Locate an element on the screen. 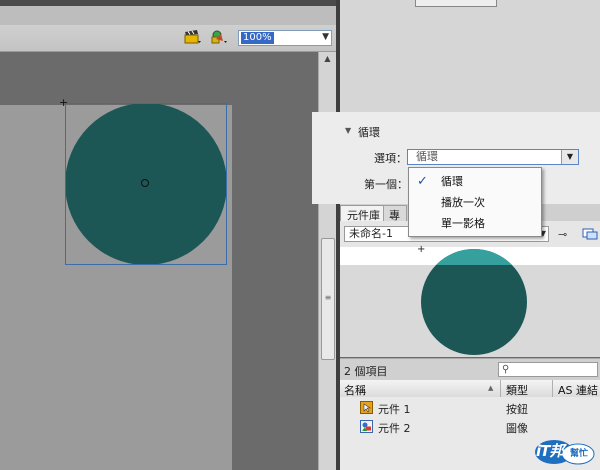 Image resolution: width=600 pixels, height=470 pixels. loop-options-menu: ✓ 循環 播放一次 單一影格 is located at coordinates (475, 202).